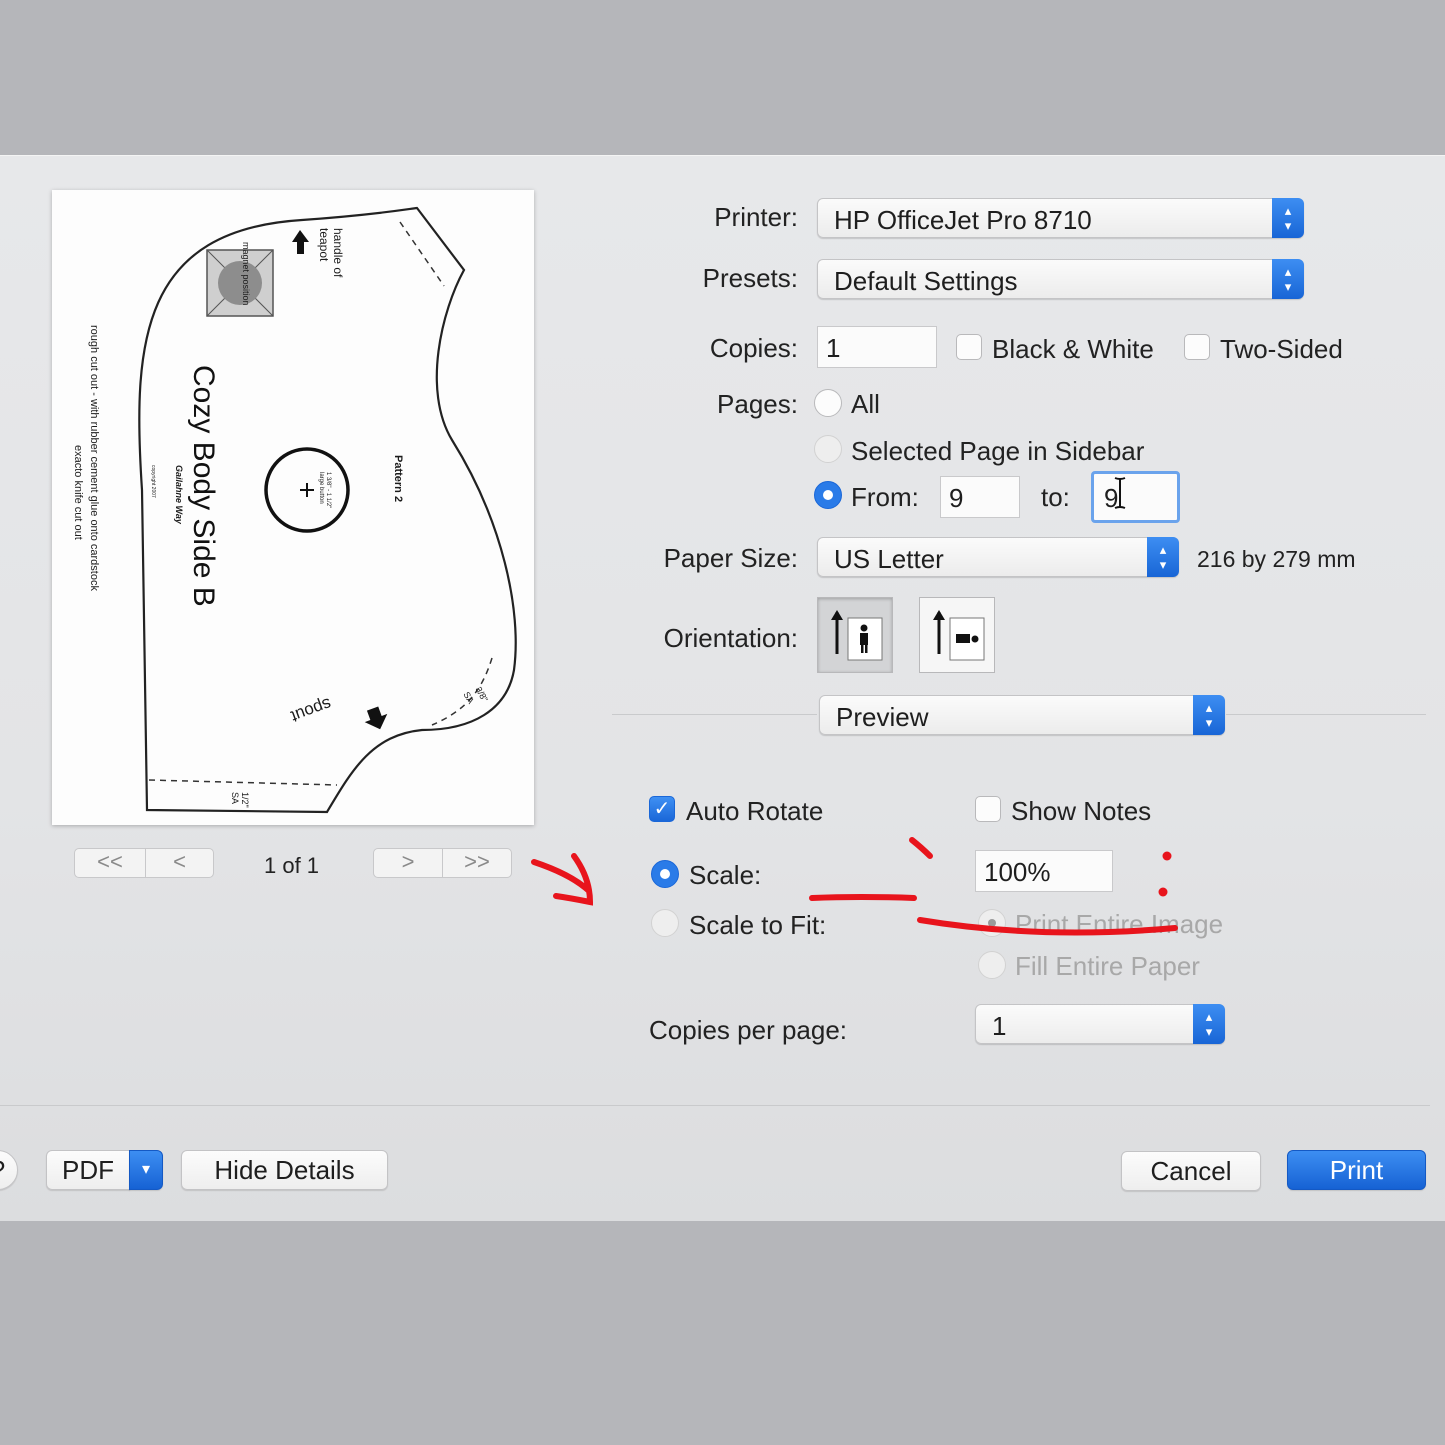  What do you see at coordinates (1060, 279) in the screenshot?
I see `presets-popup: Default Settings ▴ ▾` at bounding box center [1060, 279].